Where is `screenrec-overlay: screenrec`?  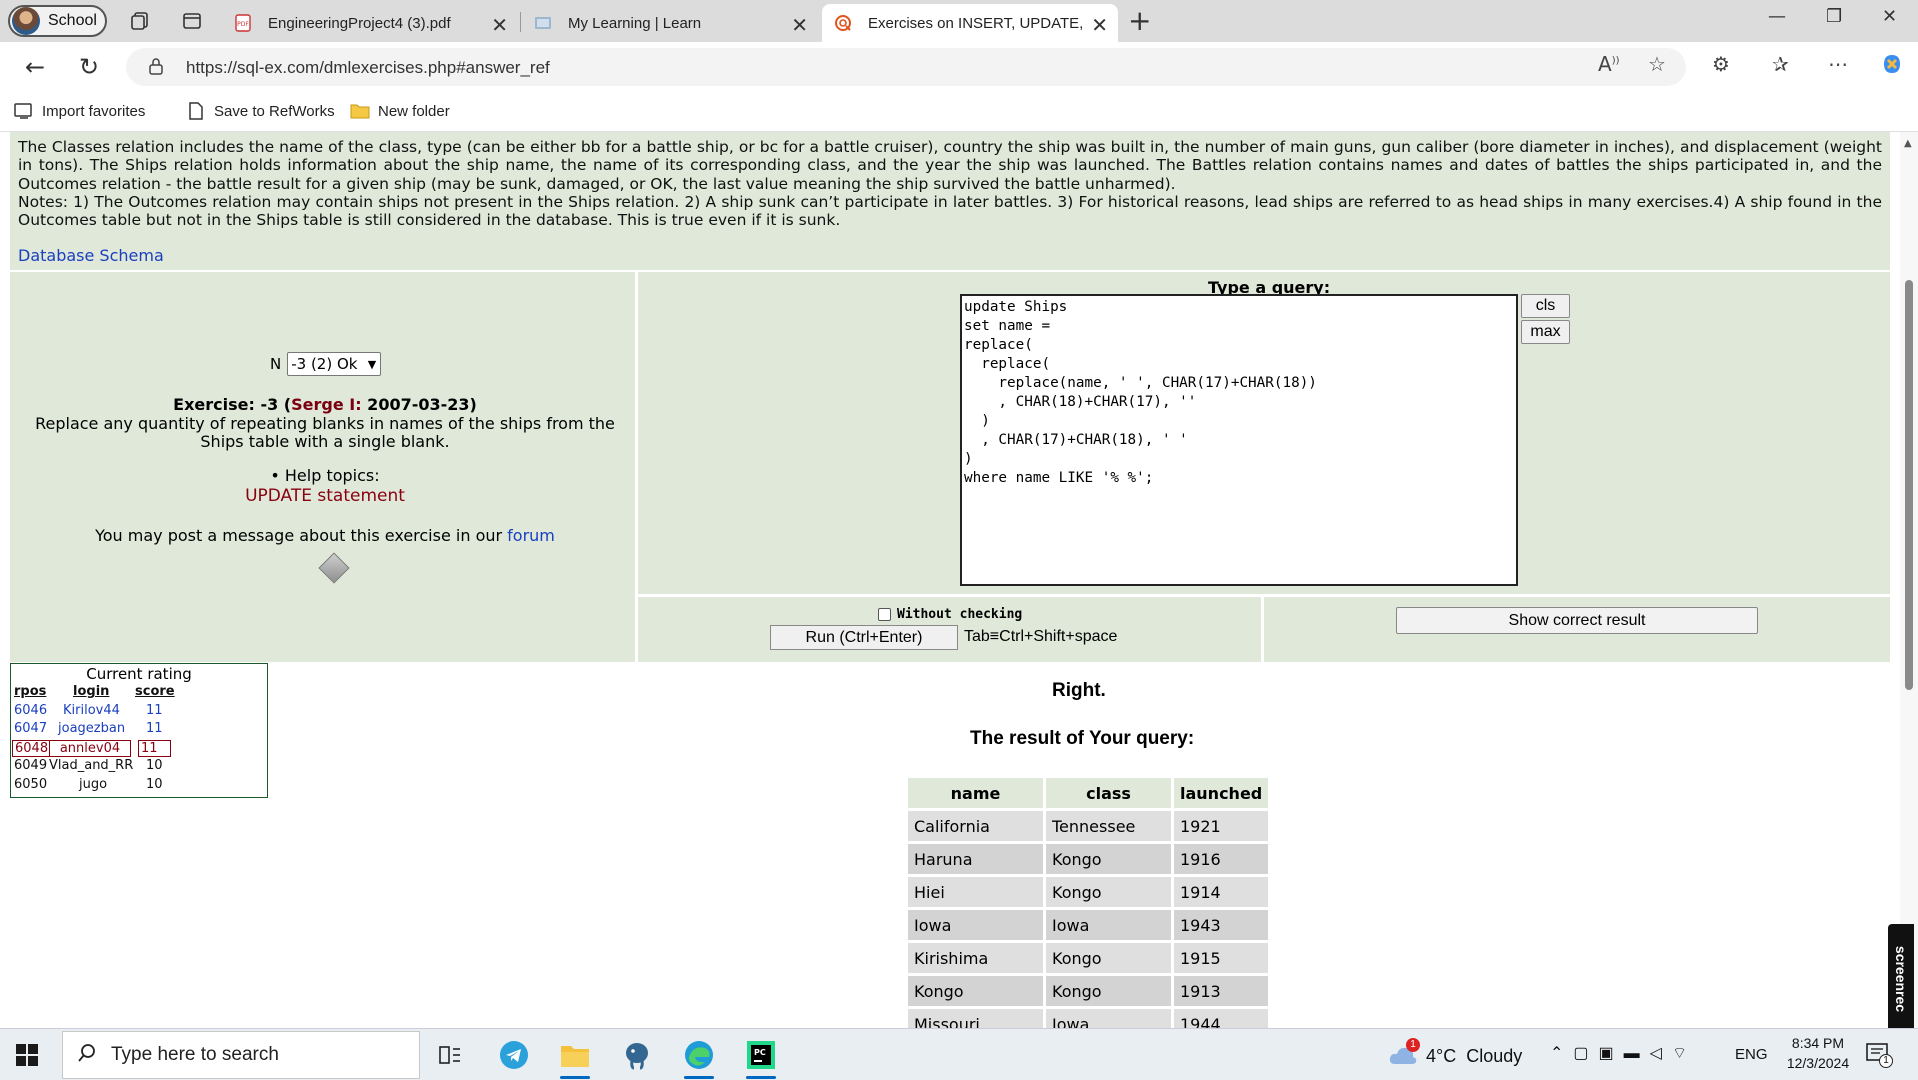
screenrec-overlay: screenrec is located at coordinates (1901, 979).